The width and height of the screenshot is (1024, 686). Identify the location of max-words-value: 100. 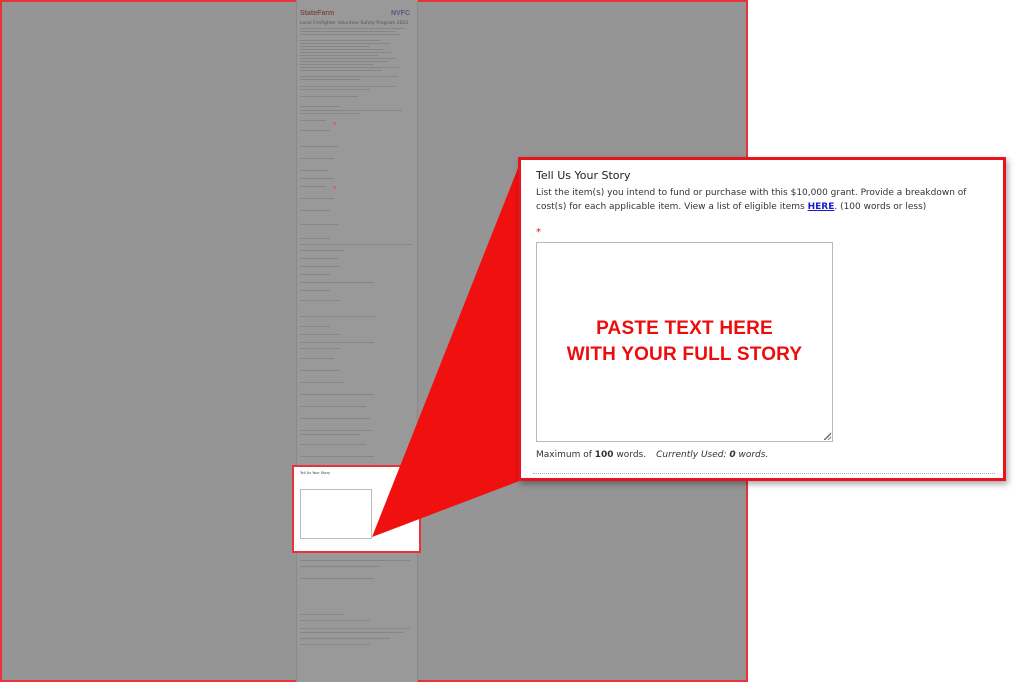
(604, 455).